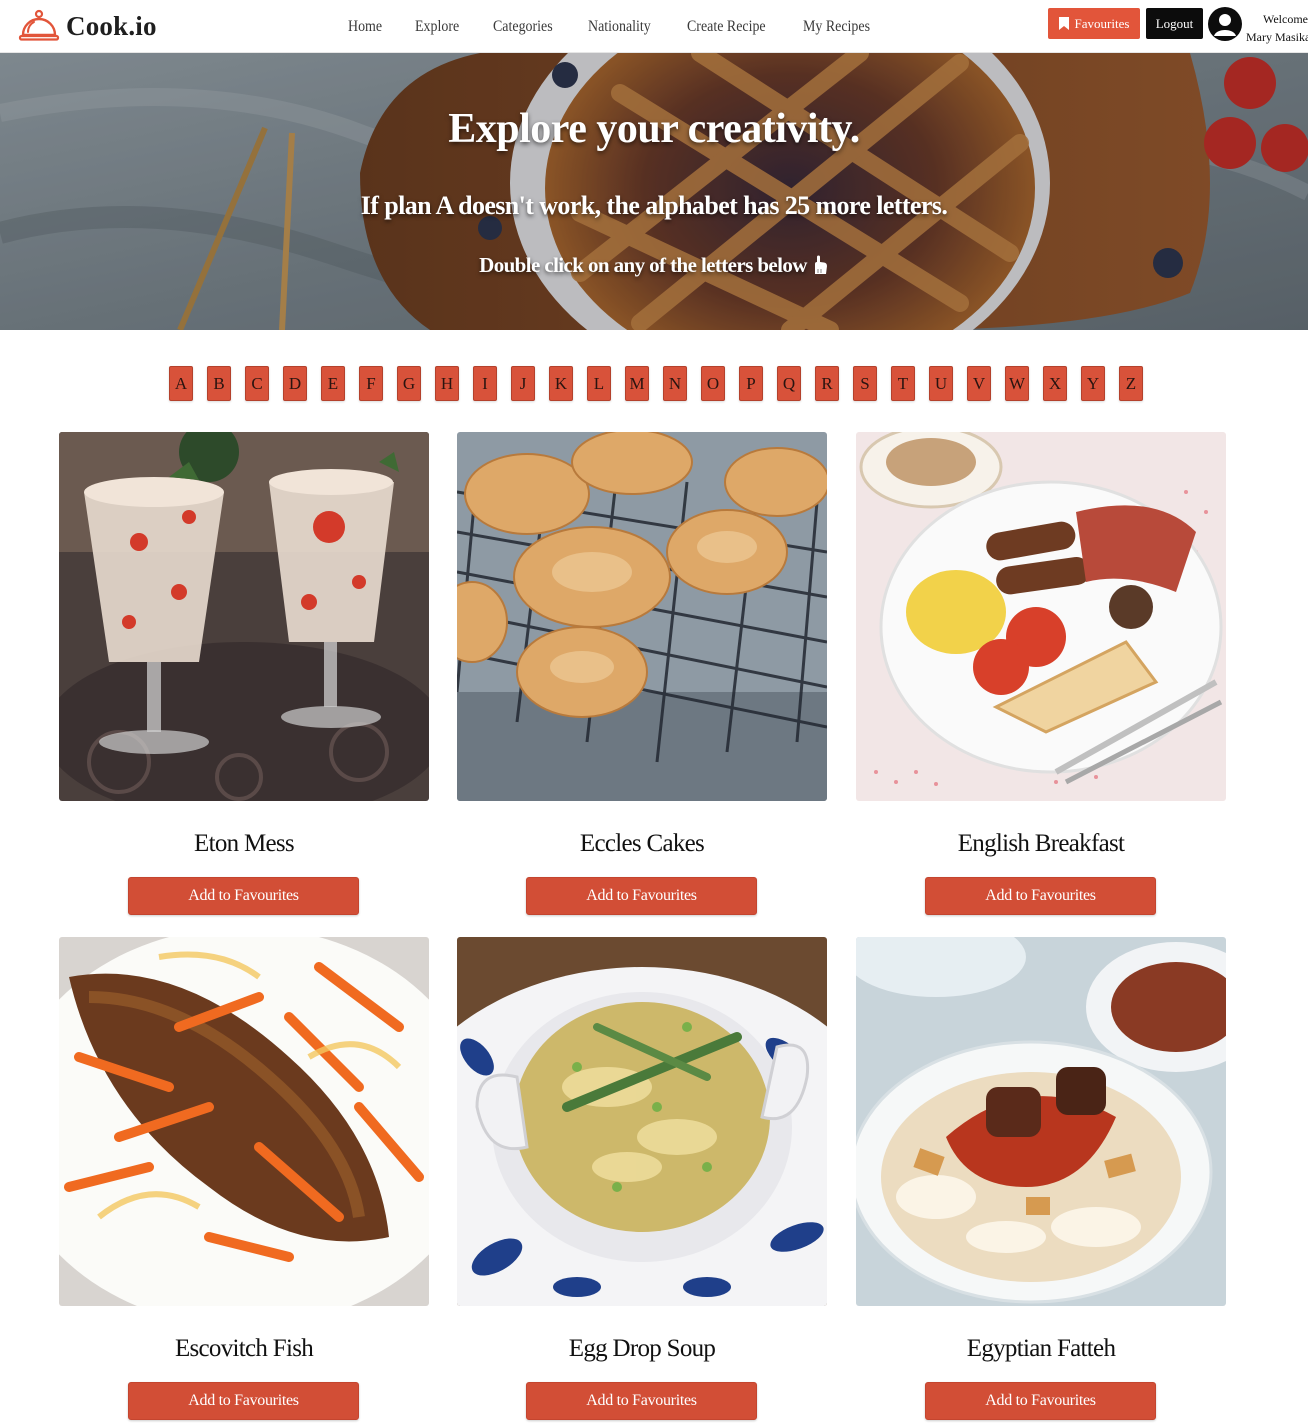  I want to click on logo-text: Cook.io, so click(111, 25).